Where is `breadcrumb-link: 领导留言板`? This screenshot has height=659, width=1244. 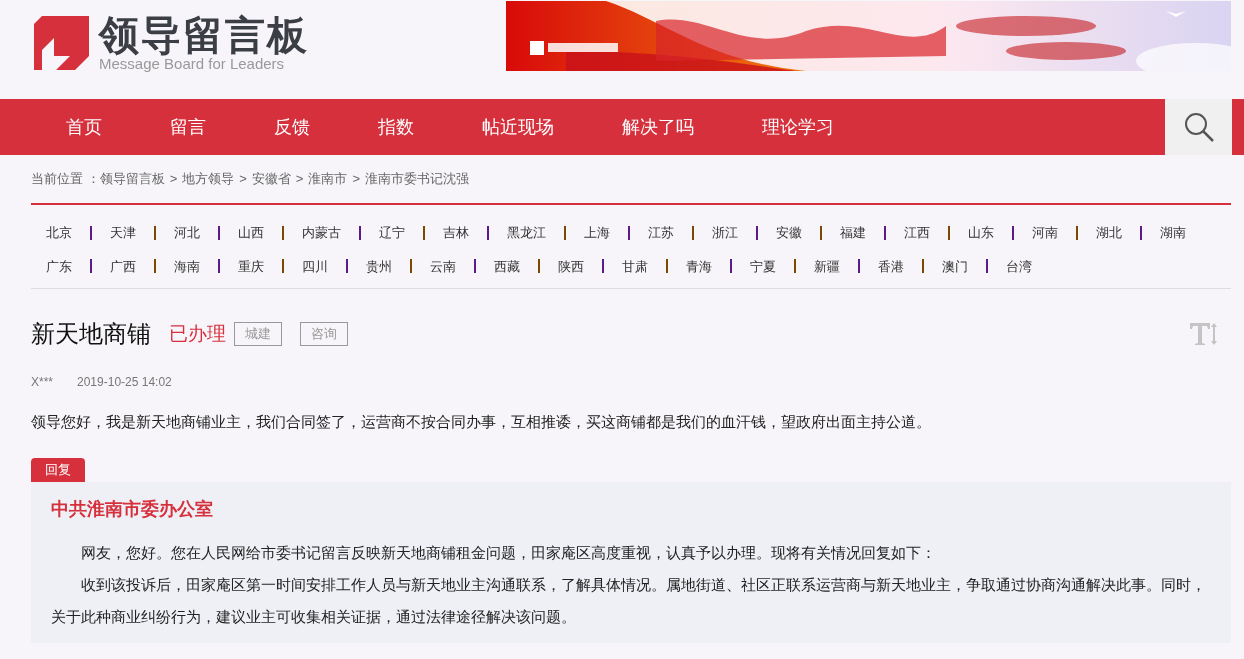
breadcrumb-link: 领导留言板 is located at coordinates (132, 179).